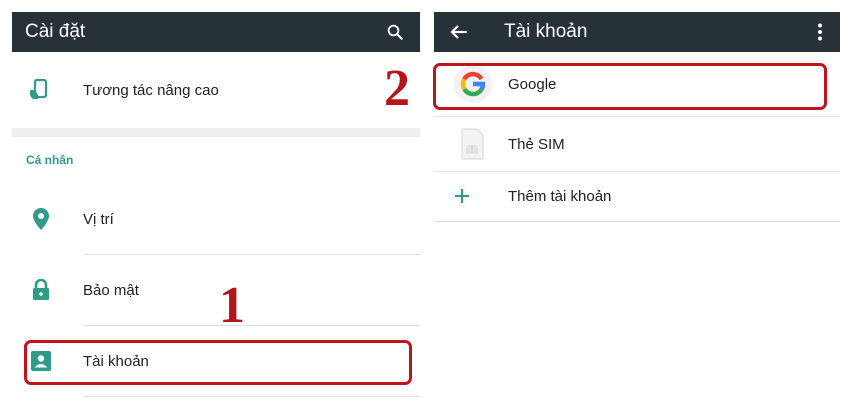 The image size is (850, 417). I want to click on accounts-app-bar: Tài khoản, so click(637, 32).